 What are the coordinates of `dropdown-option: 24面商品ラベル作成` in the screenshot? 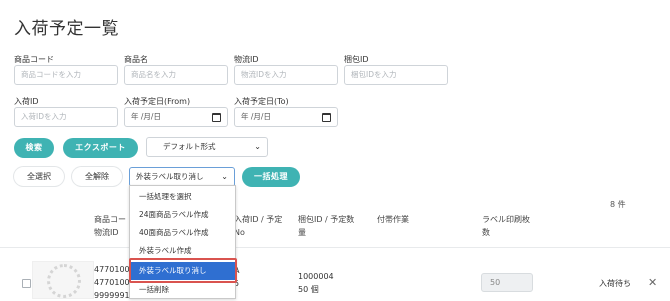 It's located at (182, 215).